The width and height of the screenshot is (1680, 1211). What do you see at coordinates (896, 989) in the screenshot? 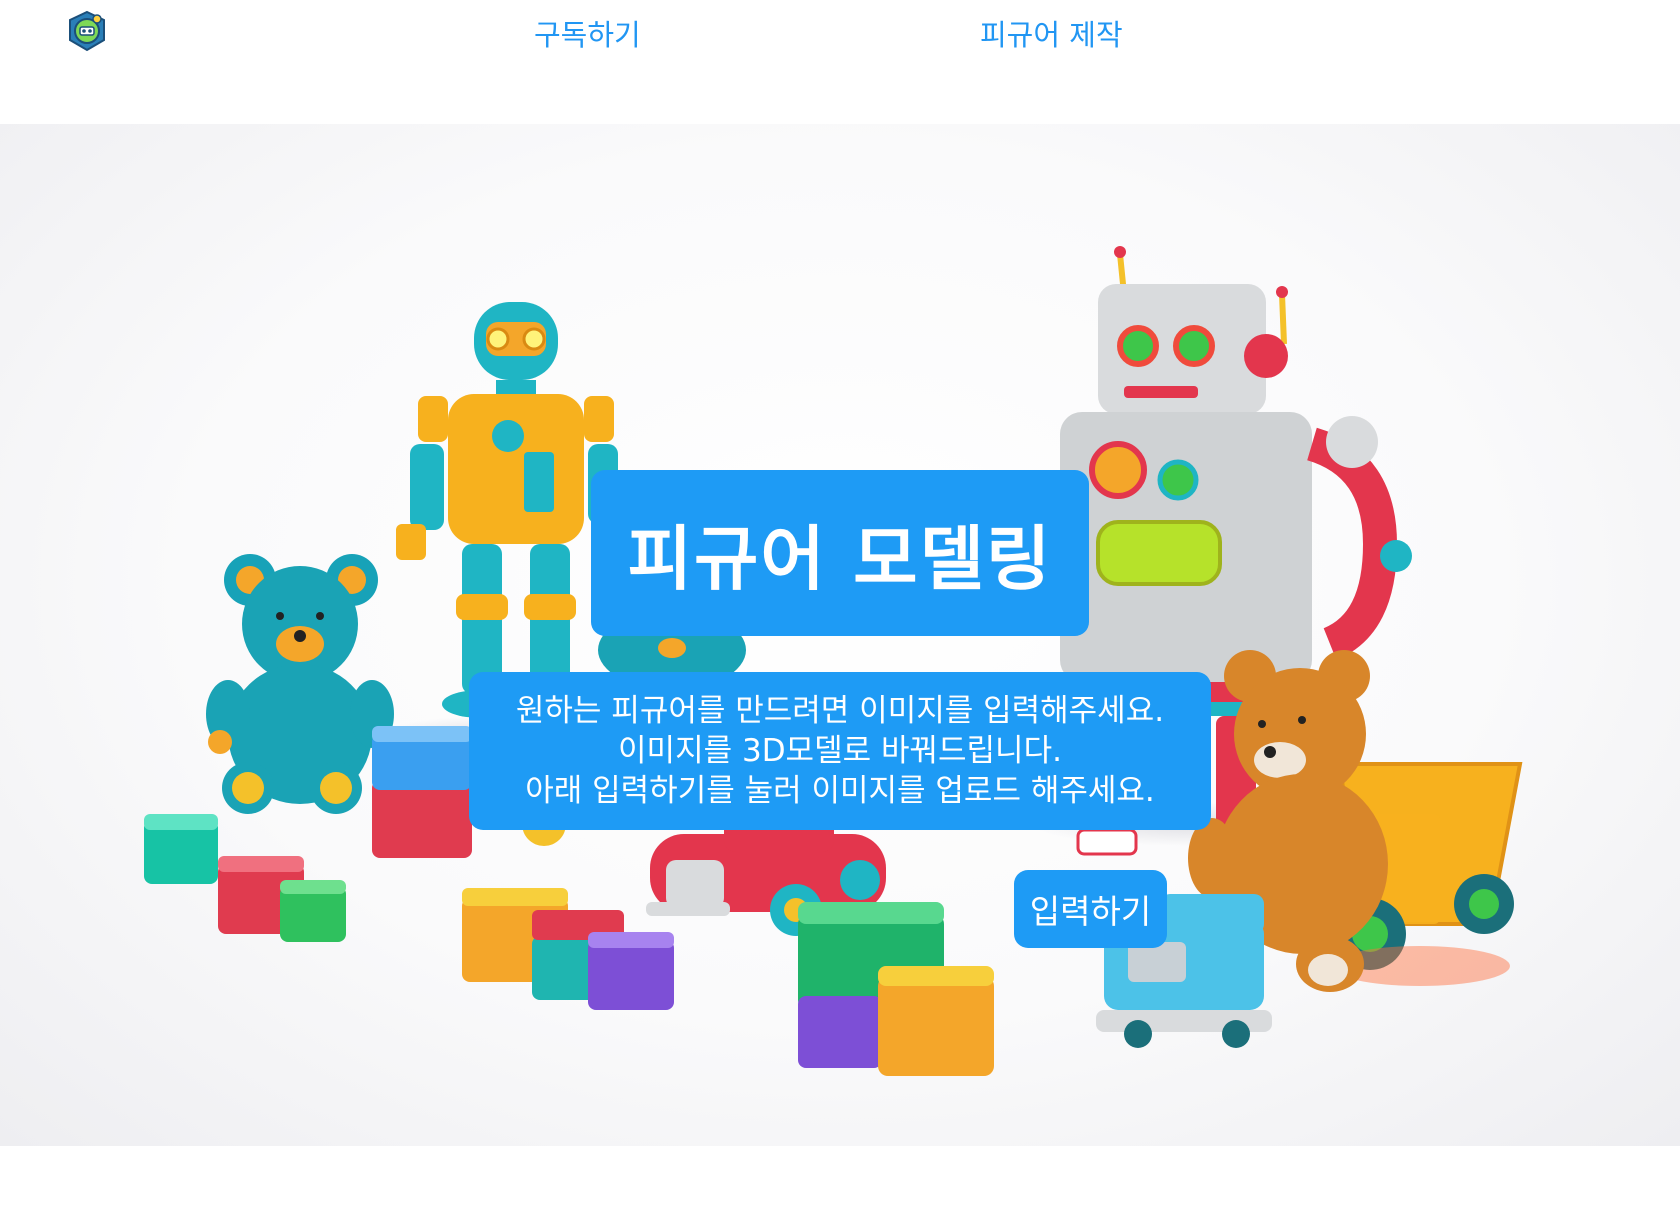
I see `toy-blocks-center` at bounding box center [896, 989].